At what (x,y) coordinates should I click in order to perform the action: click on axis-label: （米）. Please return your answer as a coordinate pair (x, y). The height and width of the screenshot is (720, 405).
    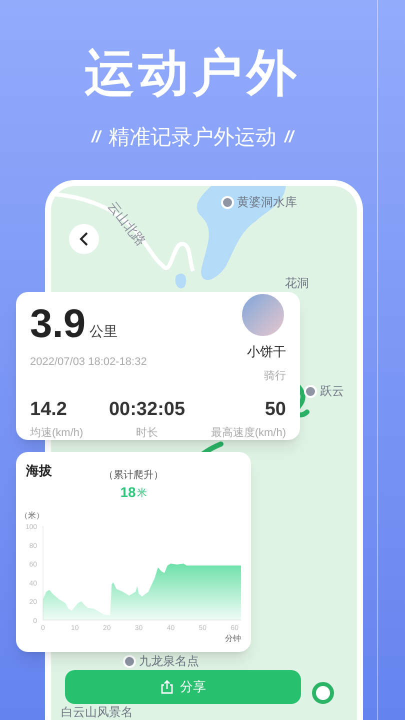
    Looking at the image, I should click on (32, 515).